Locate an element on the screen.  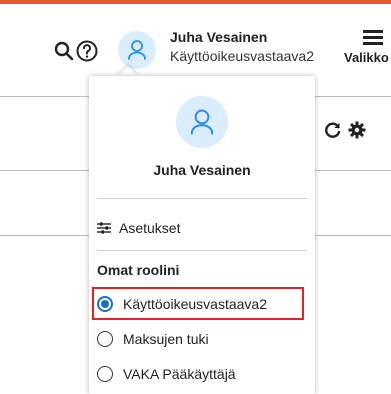
user-avatar is located at coordinates (137, 50).